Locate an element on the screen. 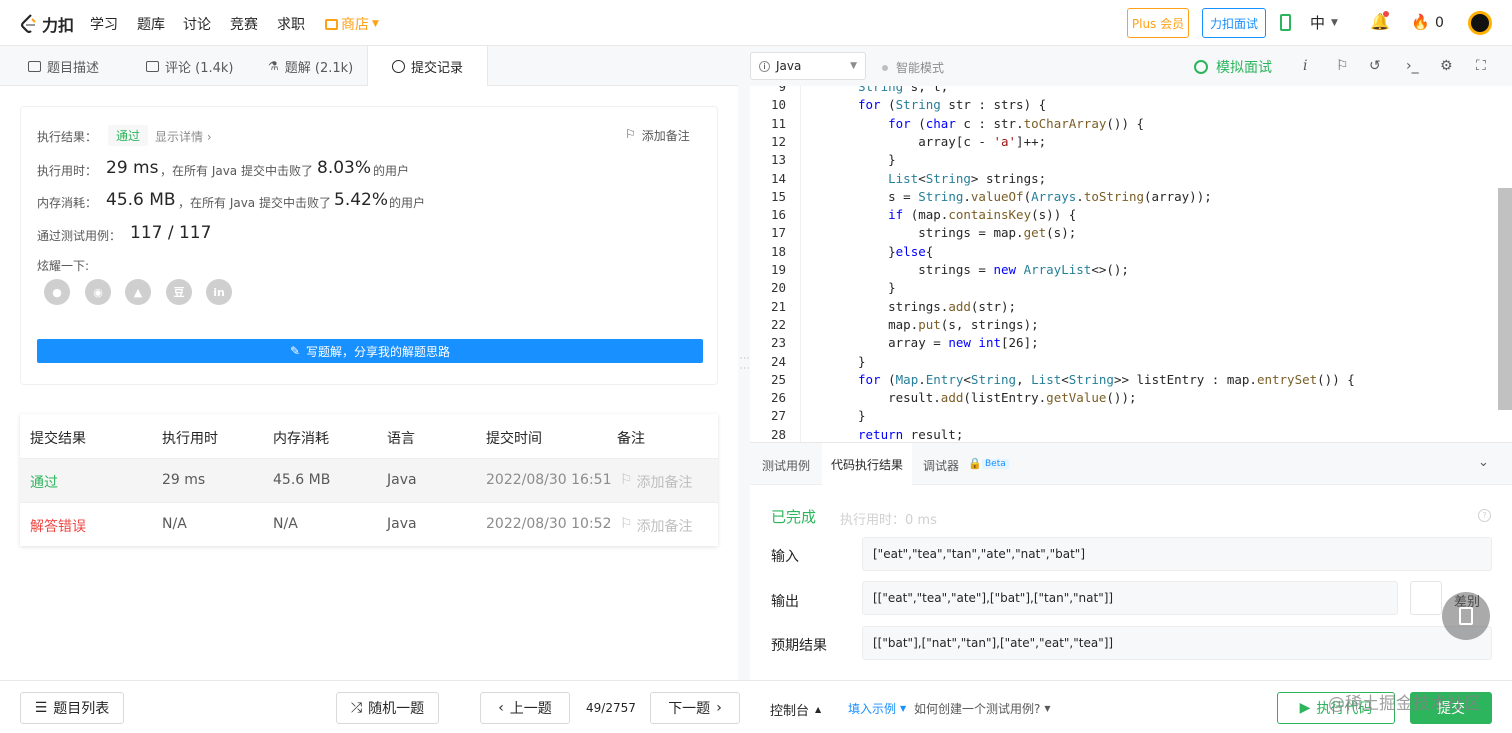 This screenshot has height=733, width=1512. flag-icon: ⚐ is located at coordinates (1342, 66).